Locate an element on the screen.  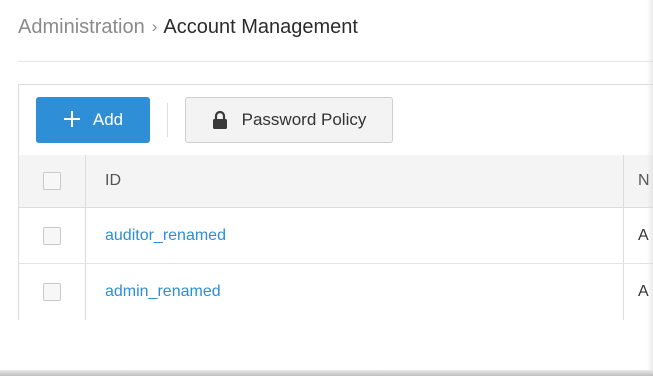
breadcrumb: Administration › Account Management is located at coordinates (188, 27).